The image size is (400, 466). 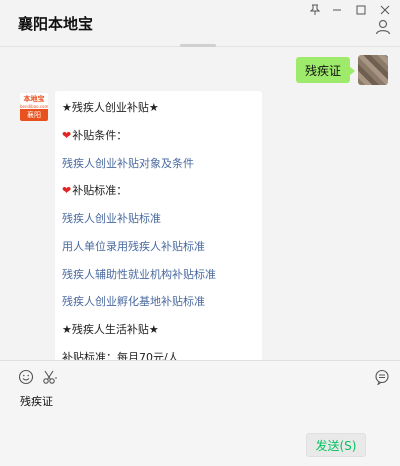 What do you see at coordinates (34, 98) in the screenshot?
I see `logo-brand-text: 本地宝` at bounding box center [34, 98].